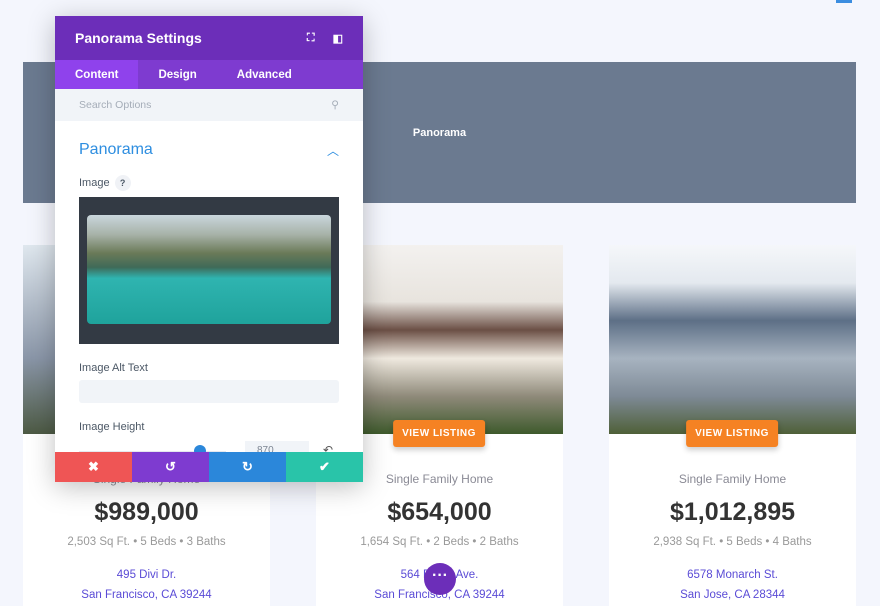 Image resolution: width=880 pixels, height=606 pixels. What do you see at coordinates (732, 542) in the screenshot?
I see `listing-meta: 2,938 Sq Ft. • 5 Beds • 4 Baths` at bounding box center [732, 542].